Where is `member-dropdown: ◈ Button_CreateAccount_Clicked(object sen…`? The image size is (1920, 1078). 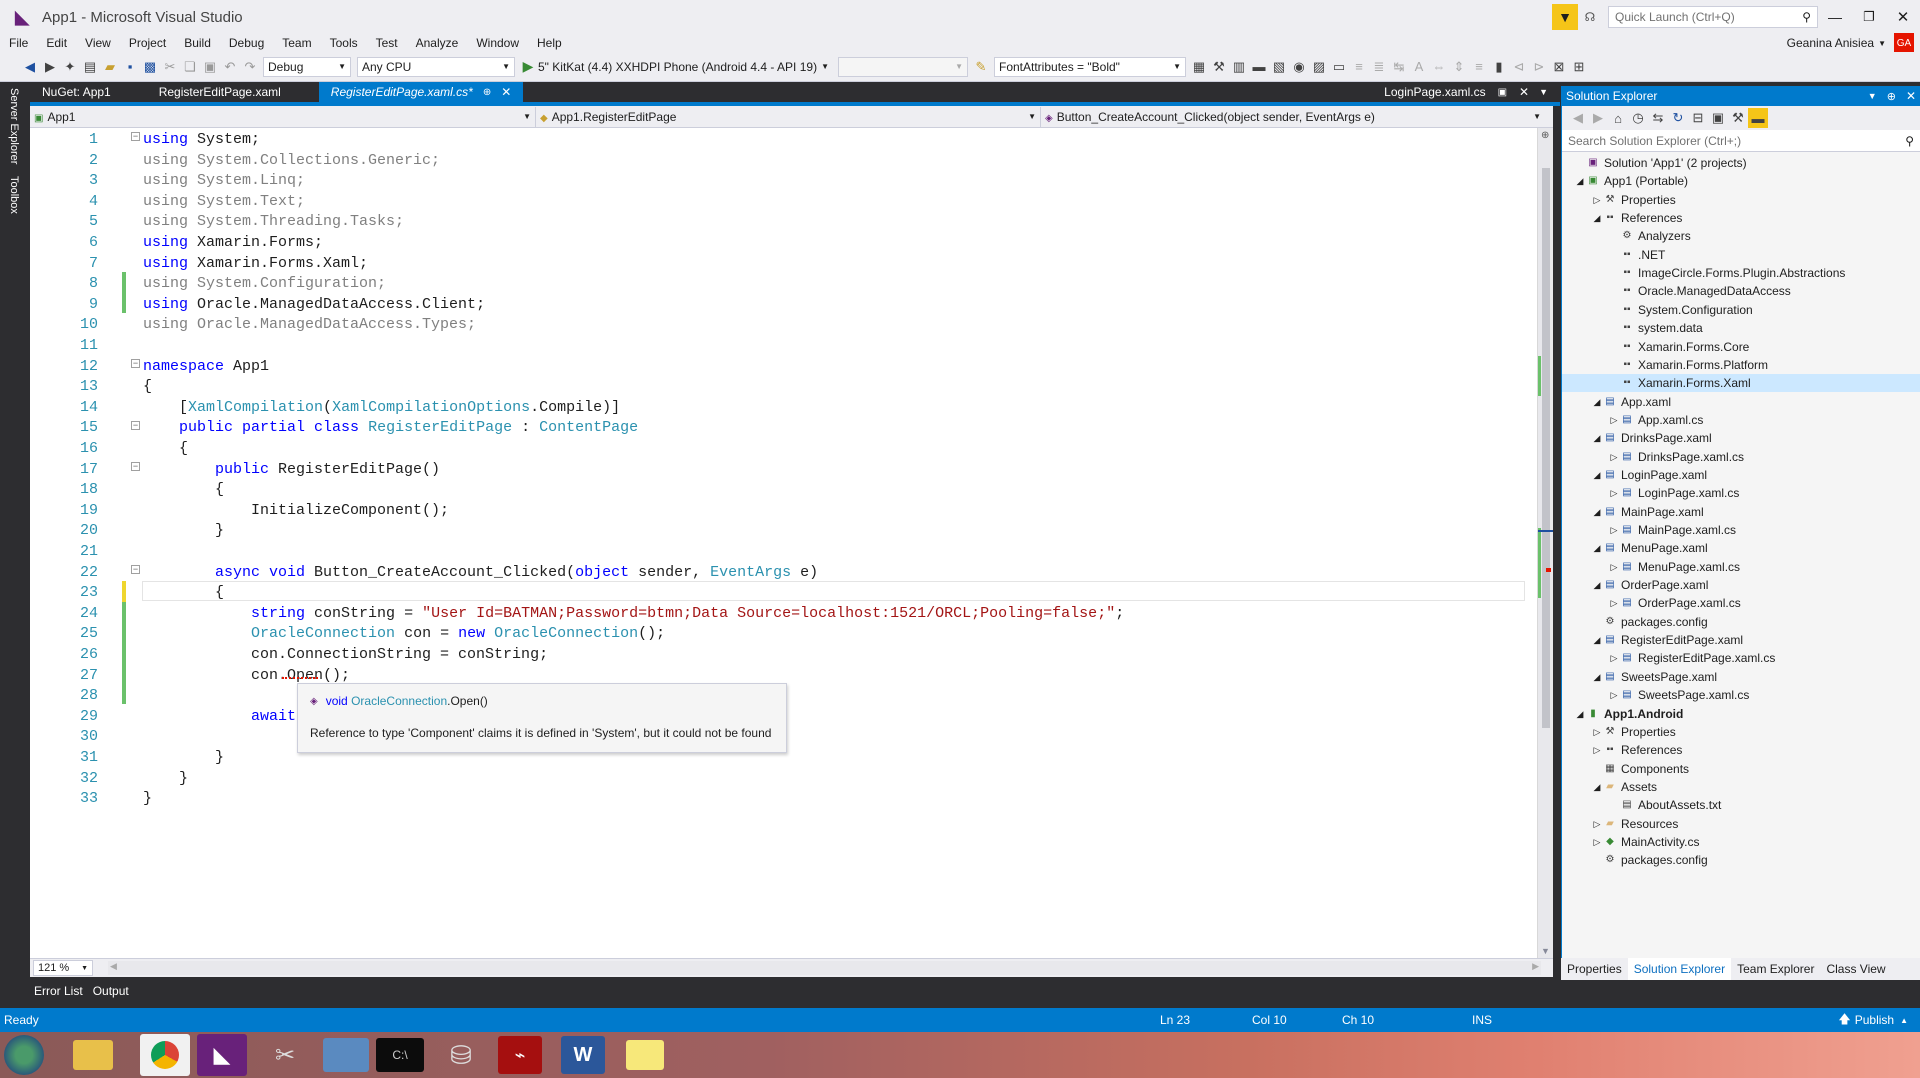
member-dropdown: ◈ Button_CreateAccount_Clicked(object sen… is located at coordinates (1292, 116).